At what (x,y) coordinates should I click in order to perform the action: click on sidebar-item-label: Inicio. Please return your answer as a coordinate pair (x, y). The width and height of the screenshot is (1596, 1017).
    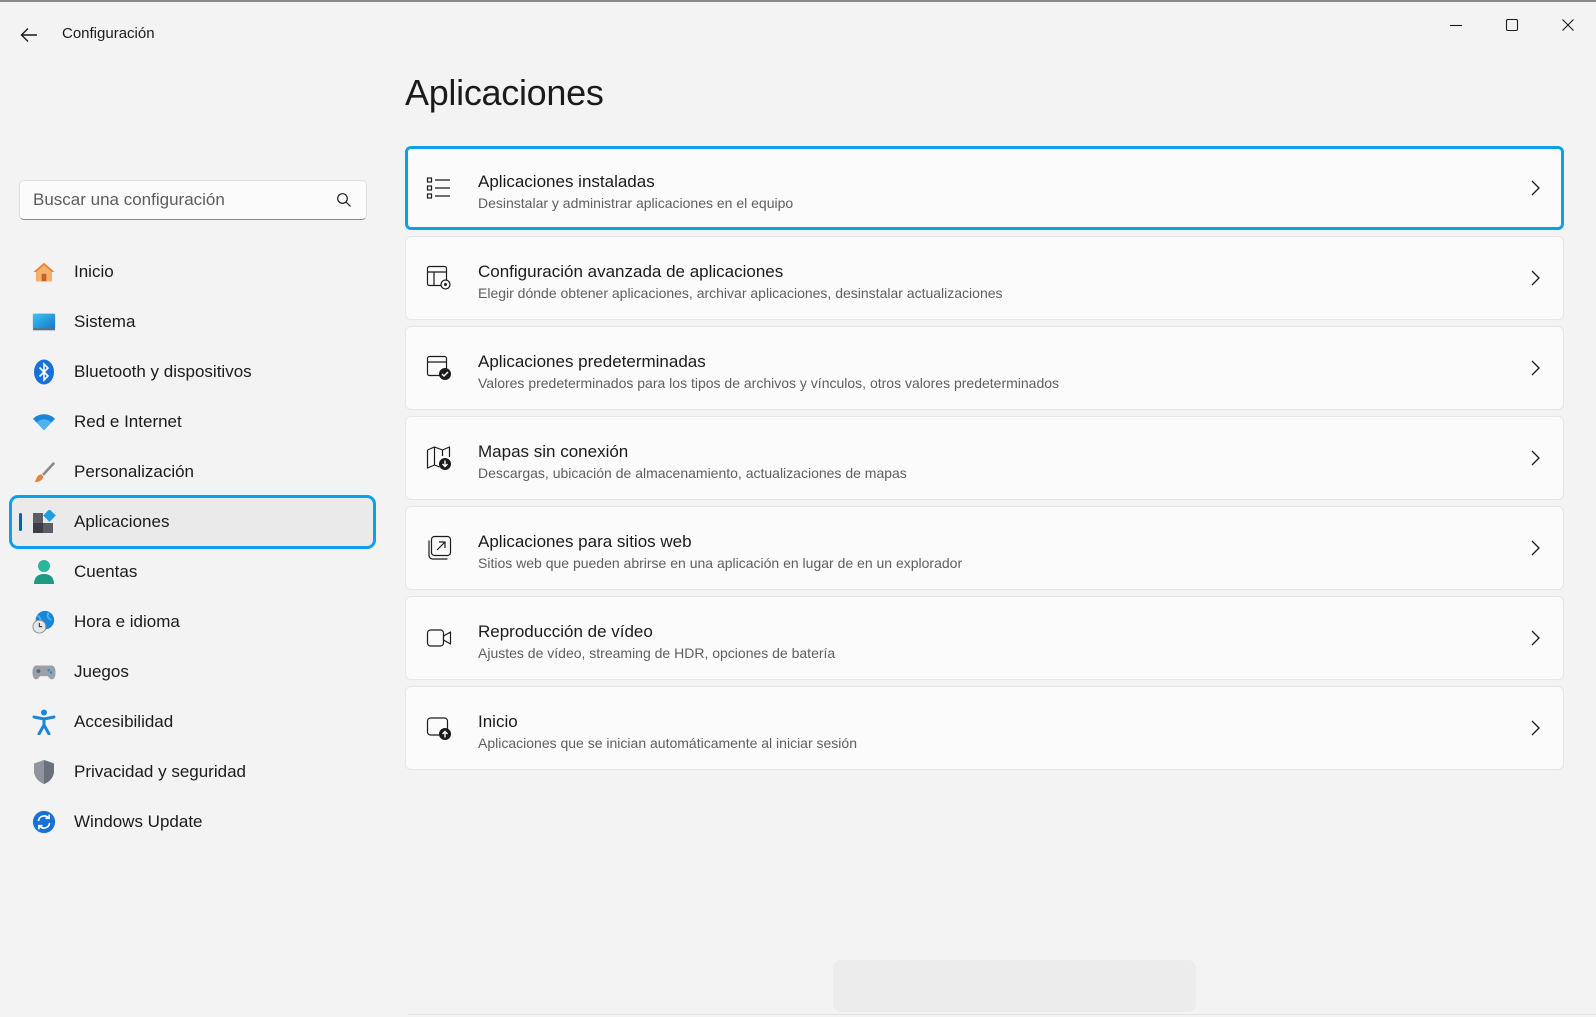
    Looking at the image, I should click on (94, 271).